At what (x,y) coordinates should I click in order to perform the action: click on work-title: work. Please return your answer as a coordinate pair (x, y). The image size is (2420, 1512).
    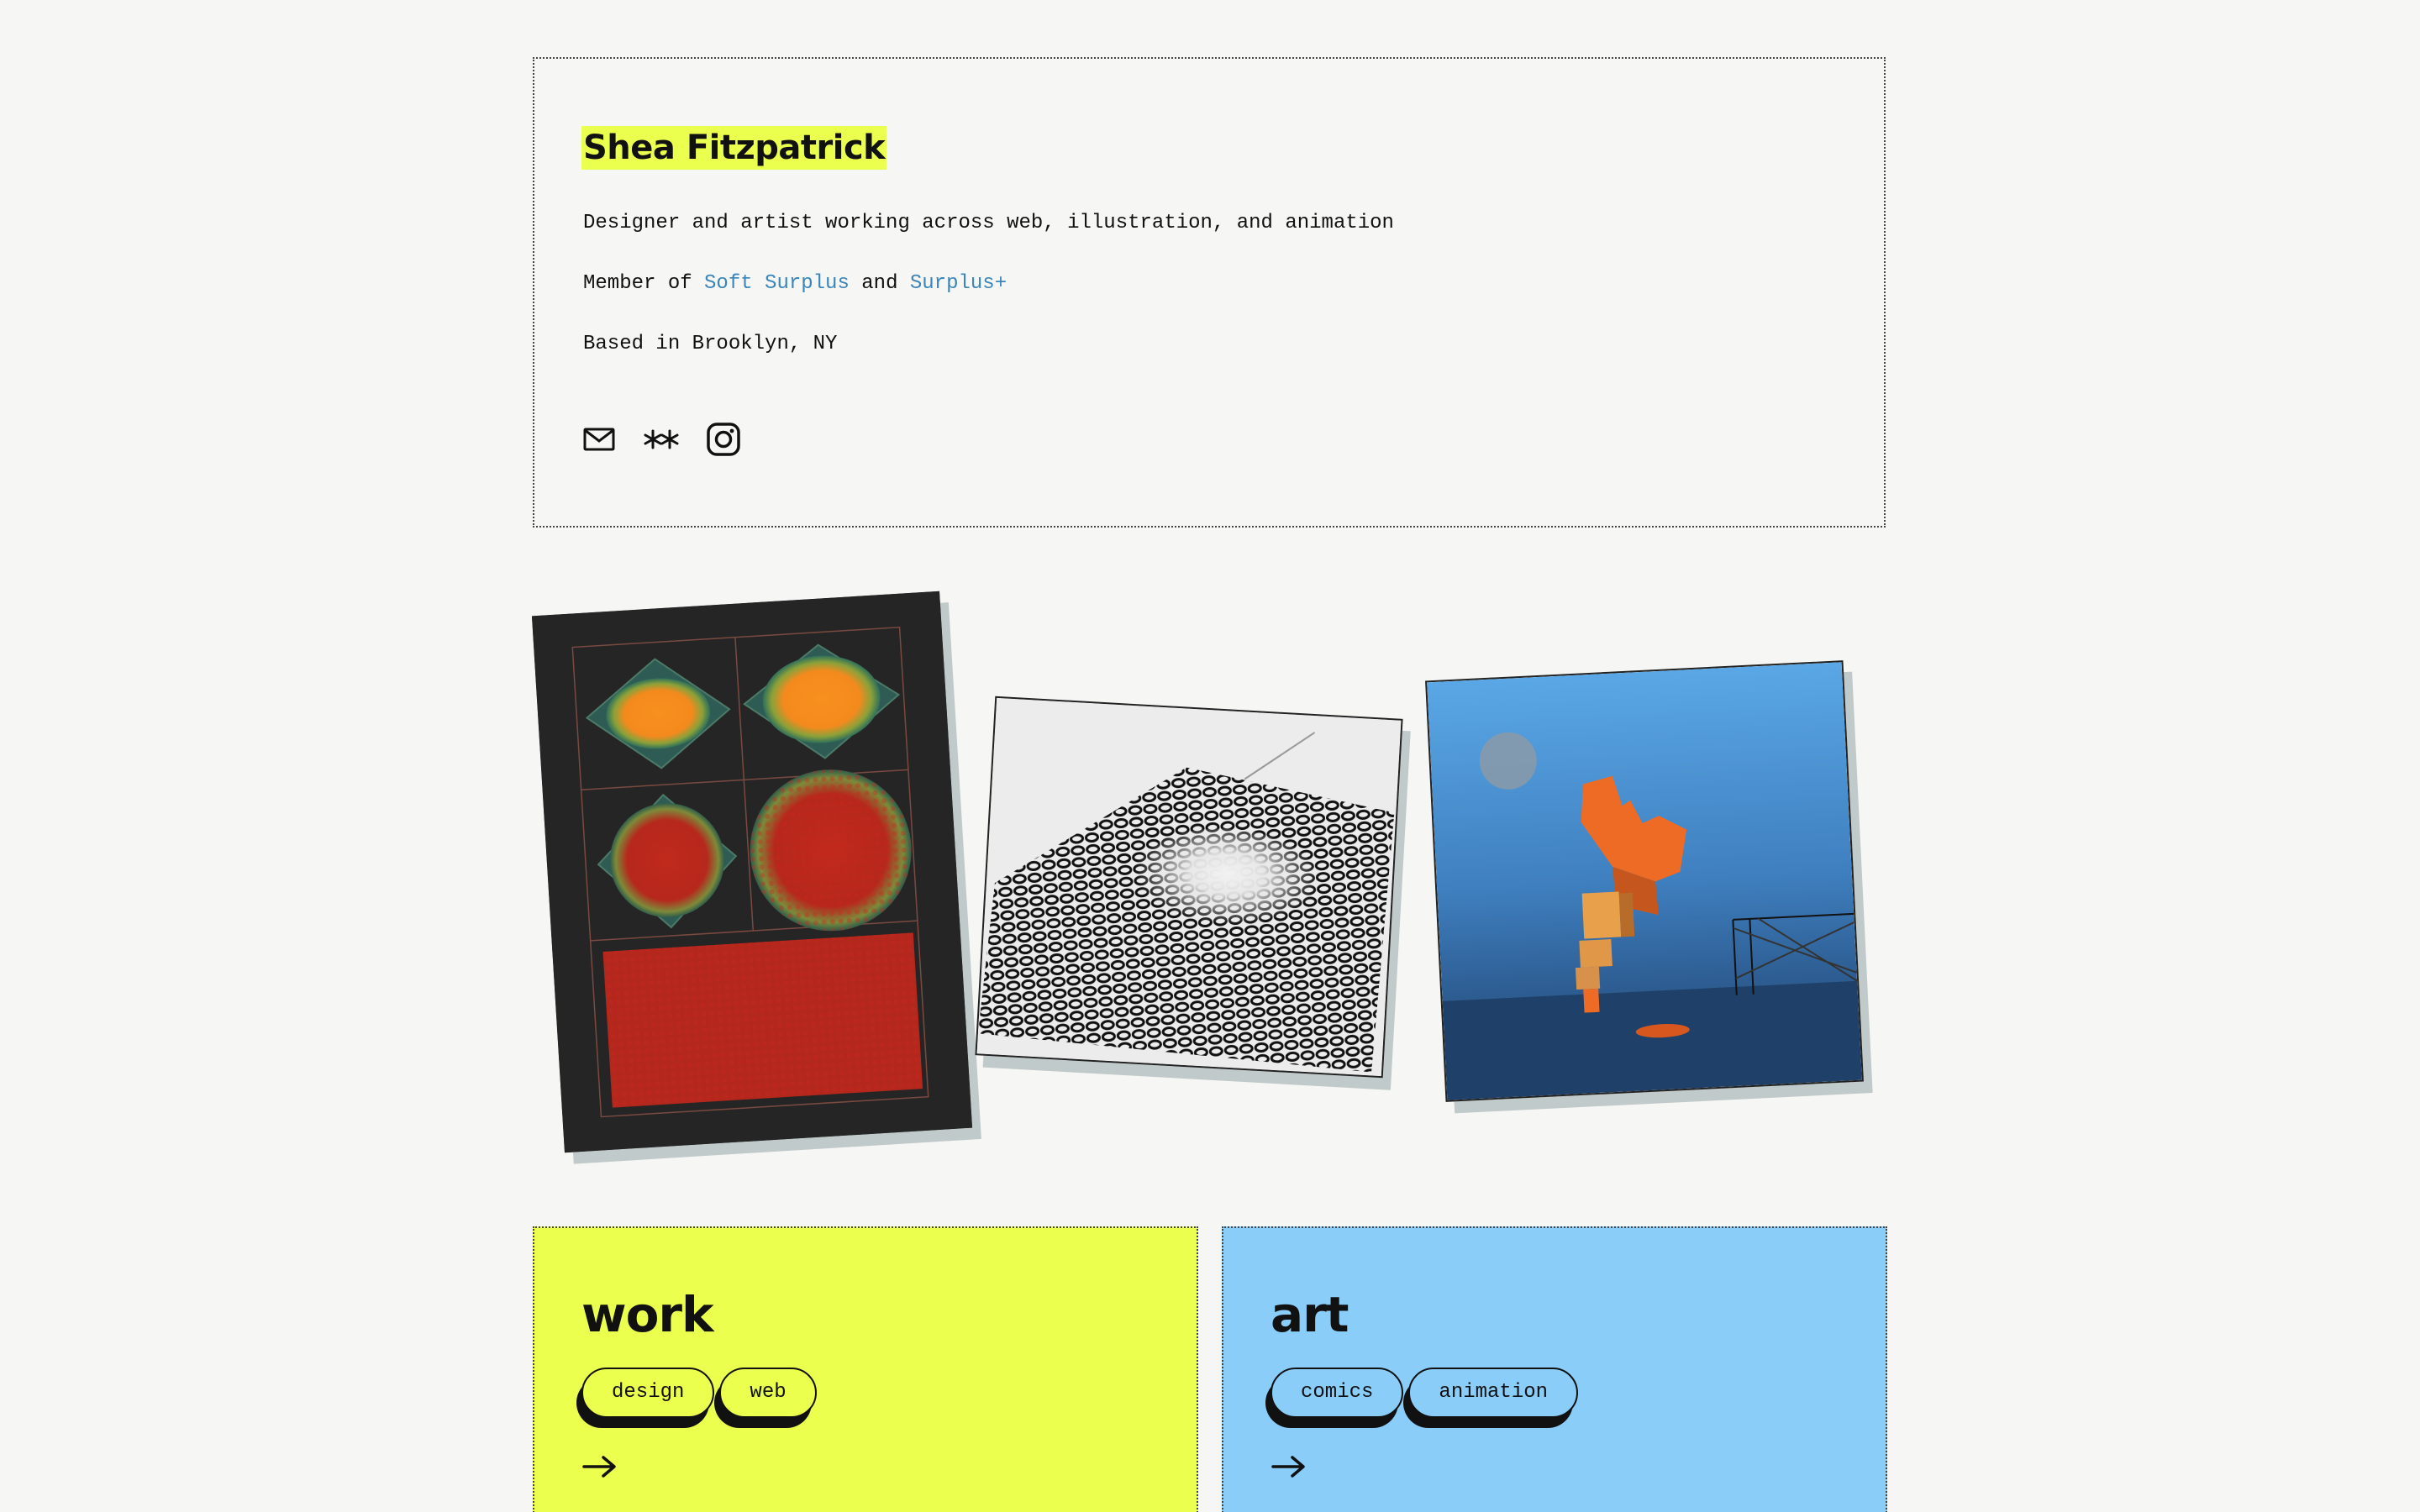
    Looking at the image, I should click on (647, 1314).